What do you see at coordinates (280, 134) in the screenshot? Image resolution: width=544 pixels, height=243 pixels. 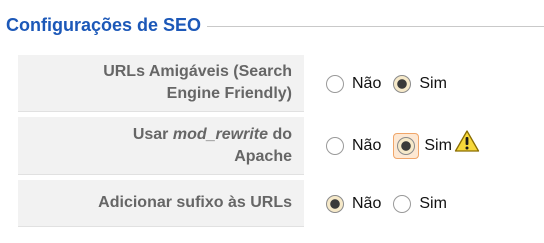 I see `label-text: do` at bounding box center [280, 134].